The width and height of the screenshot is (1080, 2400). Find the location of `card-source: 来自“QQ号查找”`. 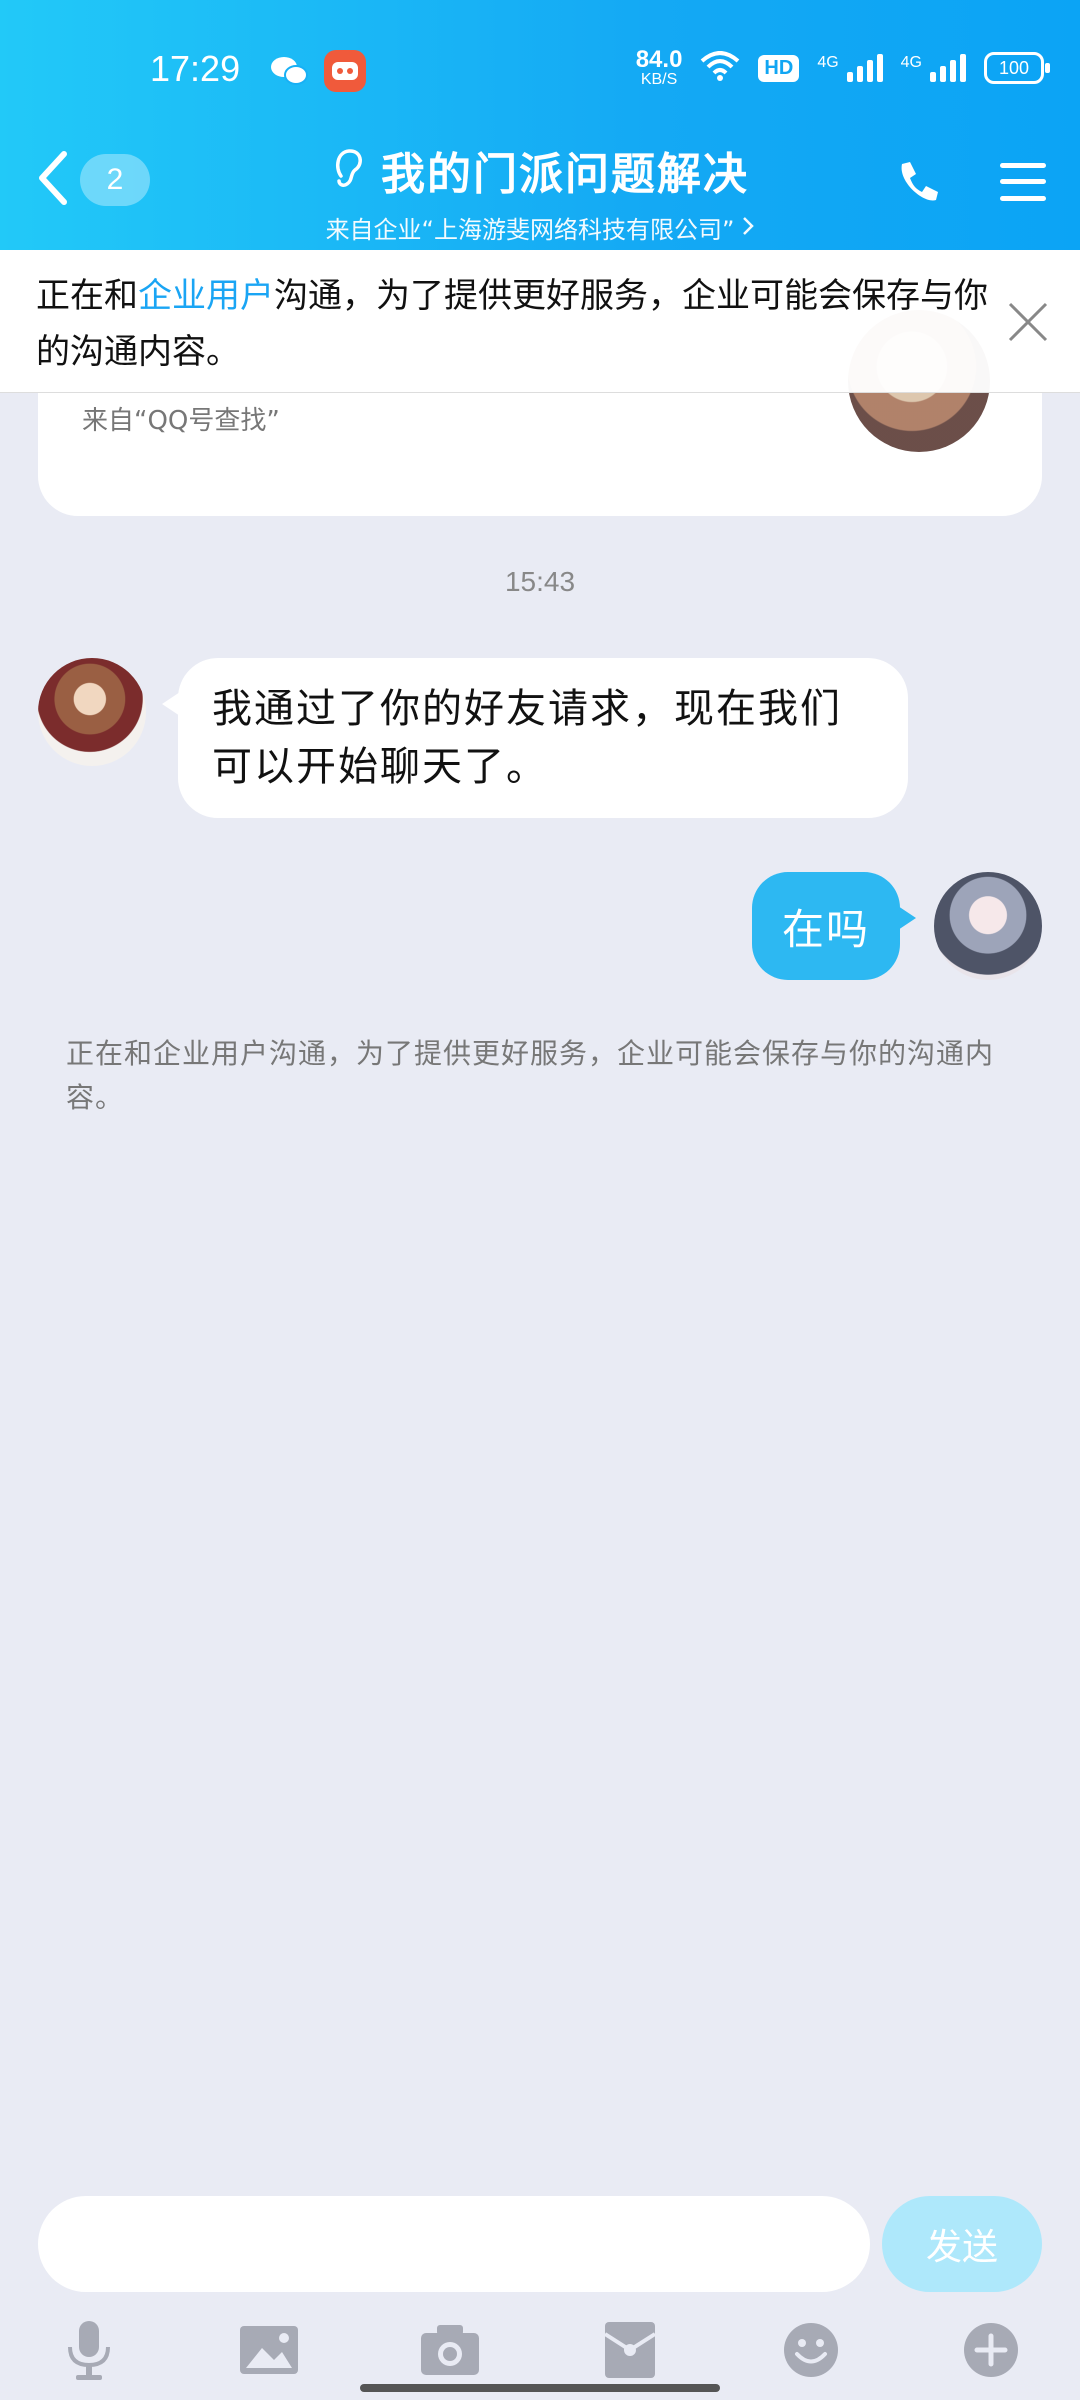

card-source: 来自“QQ号查找” is located at coordinates (181, 421).